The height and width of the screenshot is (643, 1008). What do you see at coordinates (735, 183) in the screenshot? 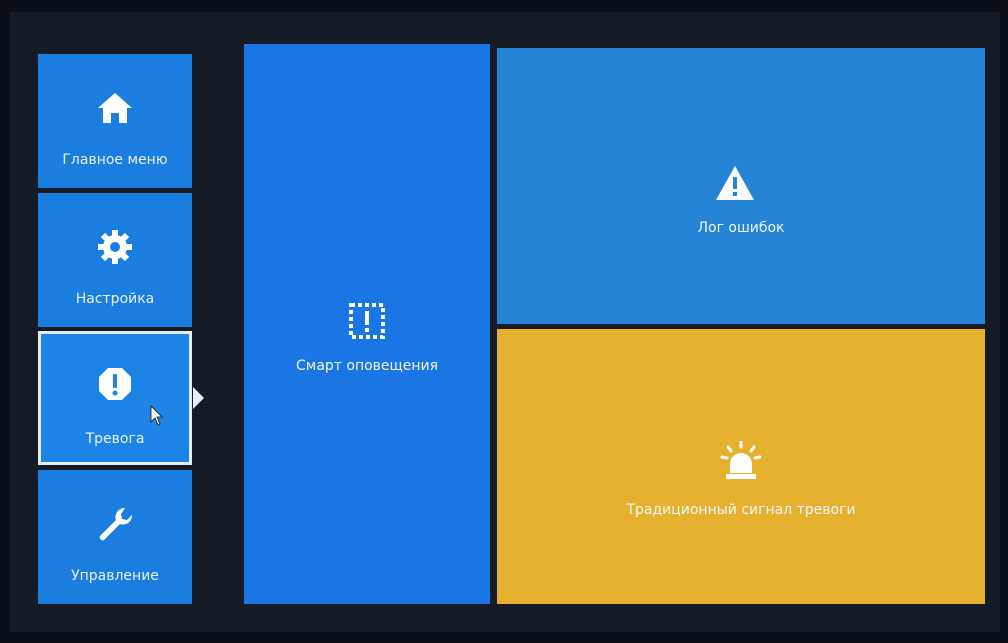
I see `warning-triangle-icon` at bounding box center [735, 183].